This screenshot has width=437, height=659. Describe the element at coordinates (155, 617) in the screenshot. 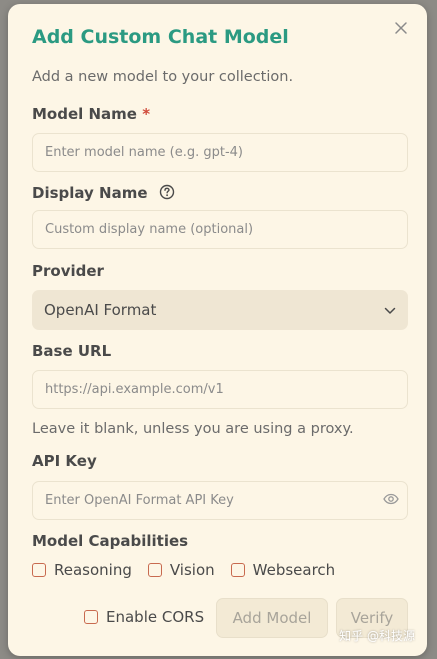

I see `enable-cors-label: Enable CORS` at that location.